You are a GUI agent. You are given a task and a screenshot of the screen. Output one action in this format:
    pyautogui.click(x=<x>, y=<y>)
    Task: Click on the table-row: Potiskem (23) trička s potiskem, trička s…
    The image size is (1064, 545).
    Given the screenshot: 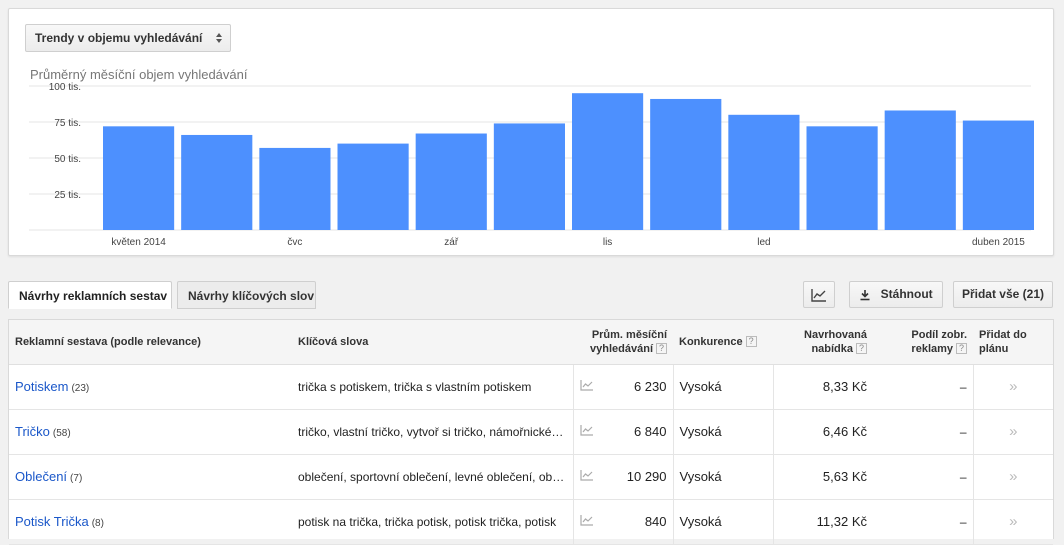 What is the action you would take?
    pyautogui.click(x=531, y=387)
    